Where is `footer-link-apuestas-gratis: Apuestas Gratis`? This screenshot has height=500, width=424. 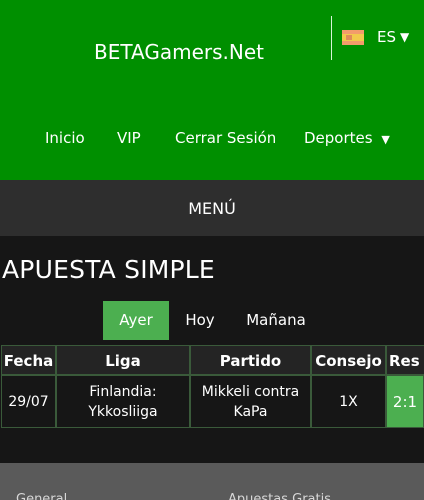
footer-link-apuestas-gratis: Apuestas Gratis is located at coordinates (279, 496).